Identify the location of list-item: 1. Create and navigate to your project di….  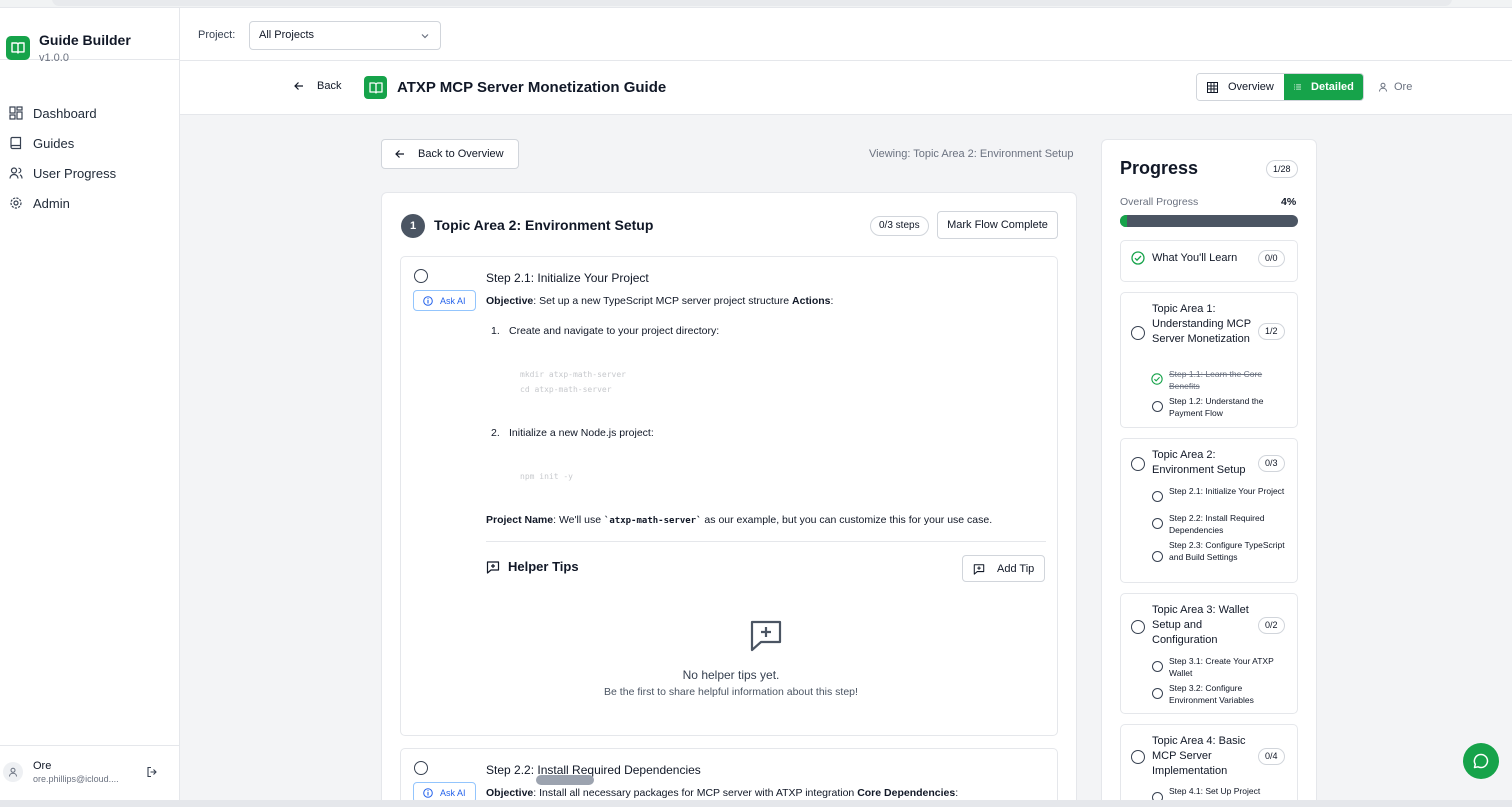
(605, 331).